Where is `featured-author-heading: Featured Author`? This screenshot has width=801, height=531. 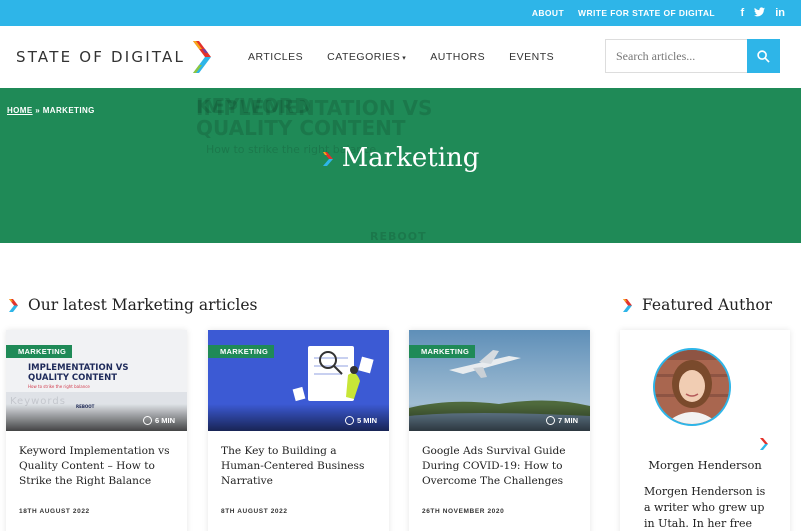
featured-author-heading: Featured Author is located at coordinates (697, 305).